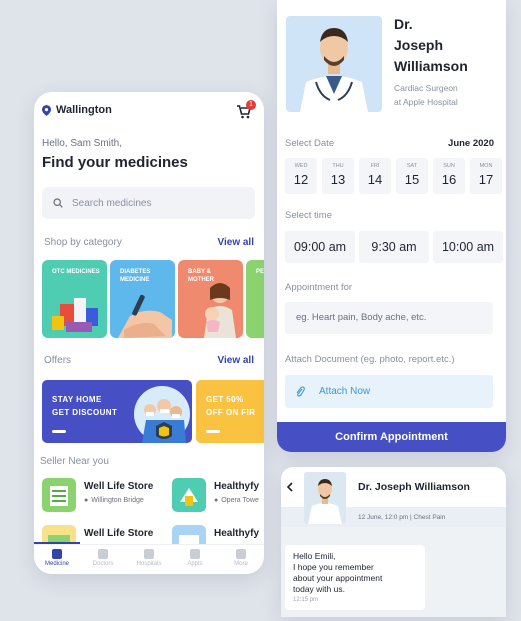 The image size is (521, 621). What do you see at coordinates (319, 287) in the screenshot?
I see `appointment-for-label: Appointment for` at bounding box center [319, 287].